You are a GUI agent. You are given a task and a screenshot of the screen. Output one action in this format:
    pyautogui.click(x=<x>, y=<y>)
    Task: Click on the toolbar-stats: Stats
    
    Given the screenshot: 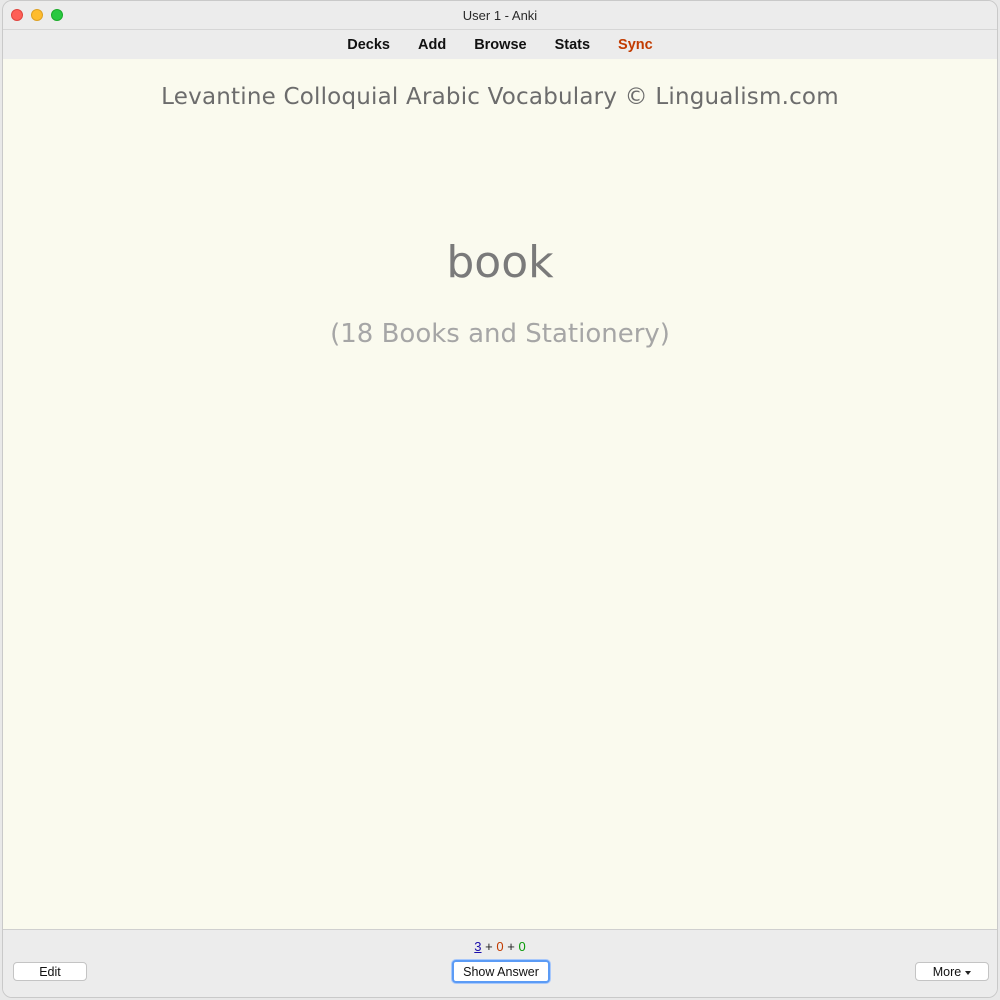 What is the action you would take?
    pyautogui.click(x=572, y=45)
    